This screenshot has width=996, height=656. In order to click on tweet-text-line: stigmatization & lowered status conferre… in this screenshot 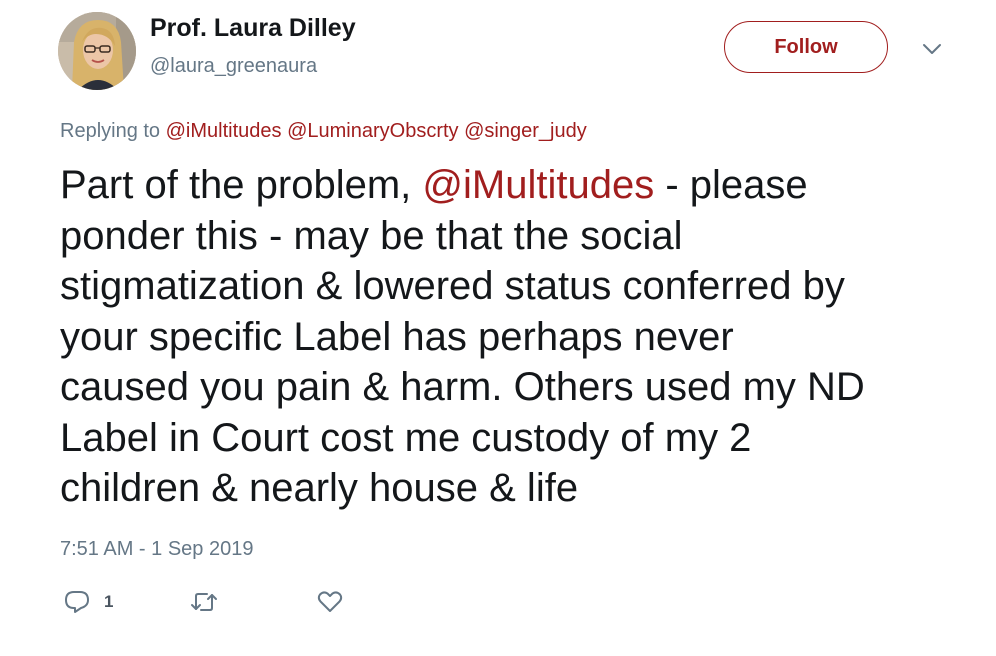, I will do `click(452, 286)`.